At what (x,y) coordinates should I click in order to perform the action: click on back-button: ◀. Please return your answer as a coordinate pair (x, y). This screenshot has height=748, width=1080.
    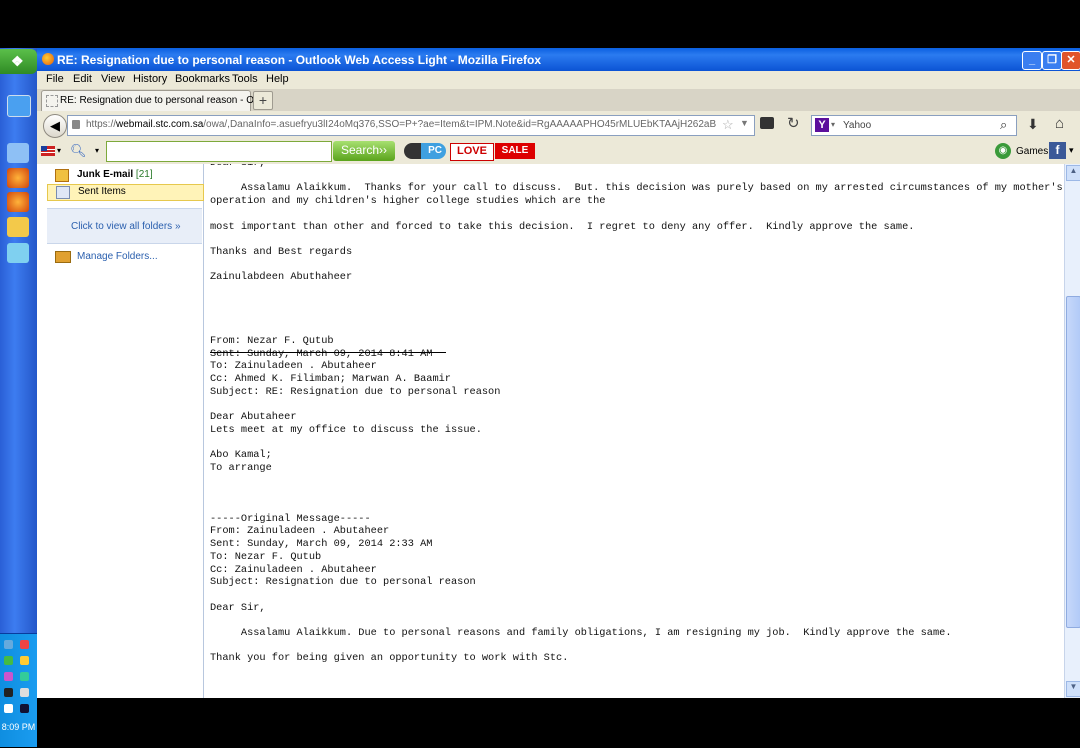
    Looking at the image, I should click on (55, 126).